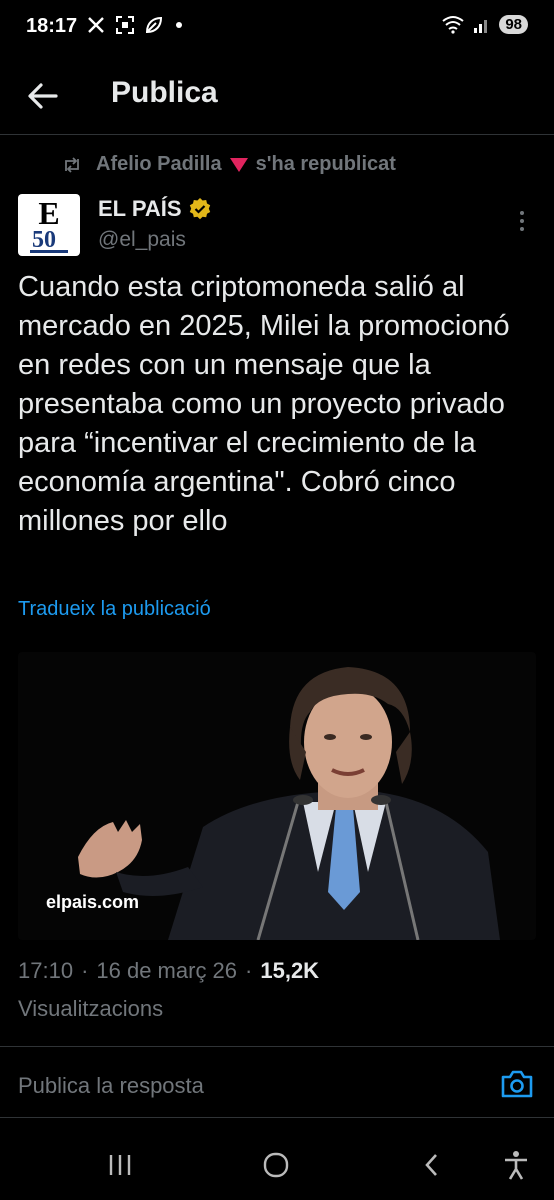 This screenshot has width=554, height=1200. What do you see at coordinates (154, 25) in the screenshot?
I see `leaf-icon` at bounding box center [154, 25].